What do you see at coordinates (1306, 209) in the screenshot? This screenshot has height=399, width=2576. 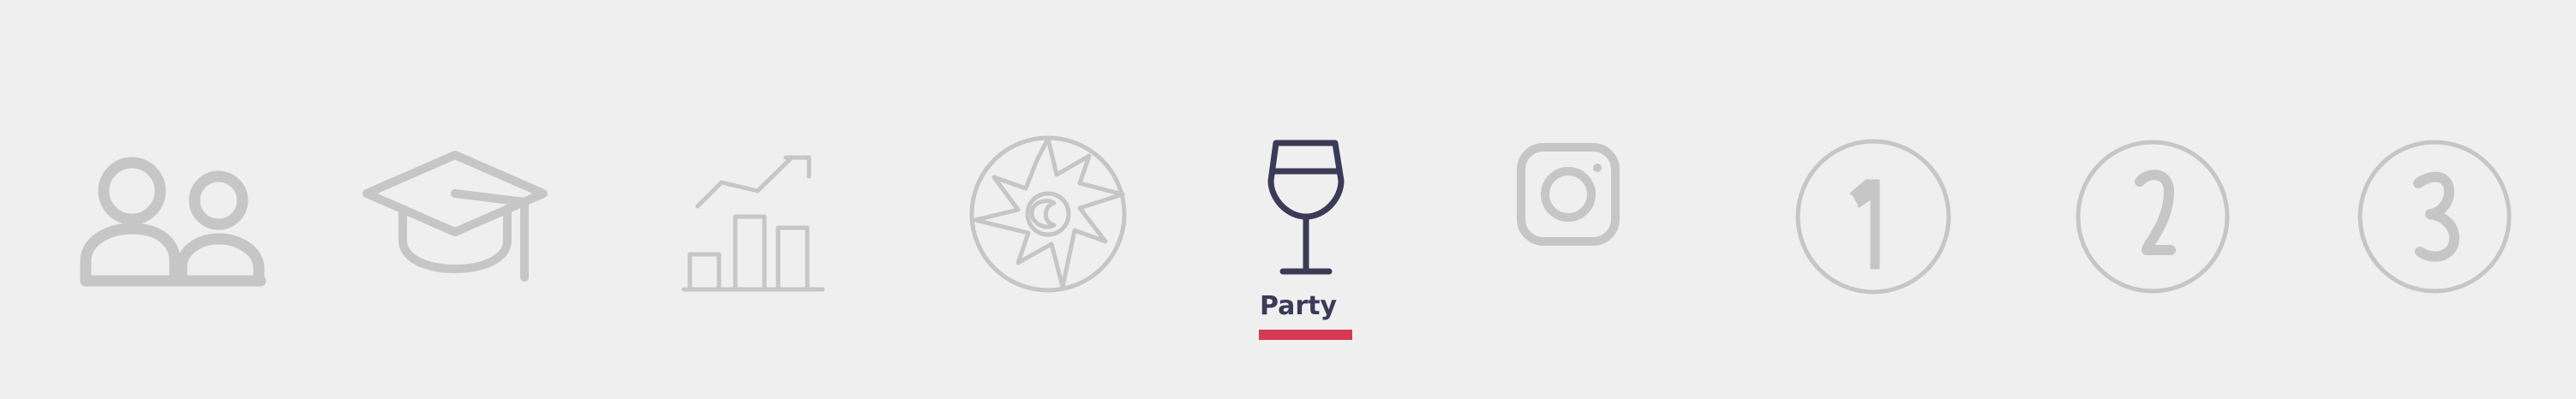 I see `wine-glass-icon` at bounding box center [1306, 209].